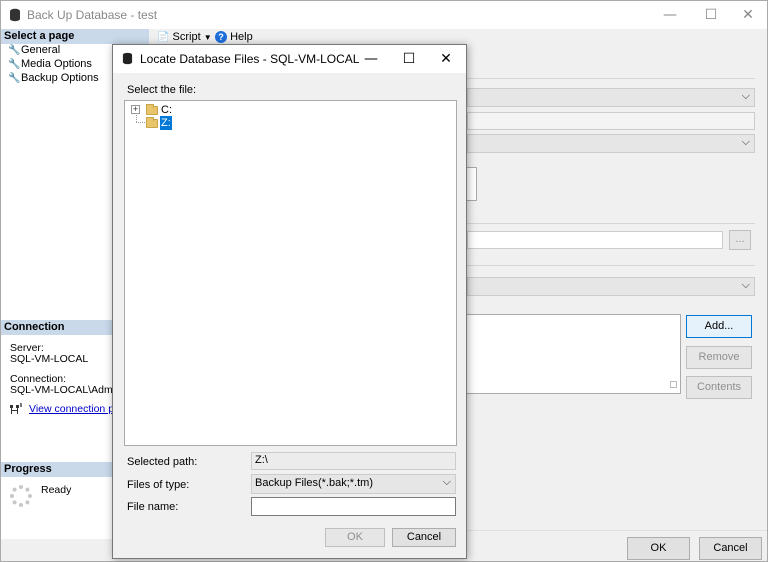 Image resolution: width=768 pixels, height=562 pixels. Describe the element at coordinates (162, 462) in the screenshot. I see `selected-path-label: Selected path:` at that location.